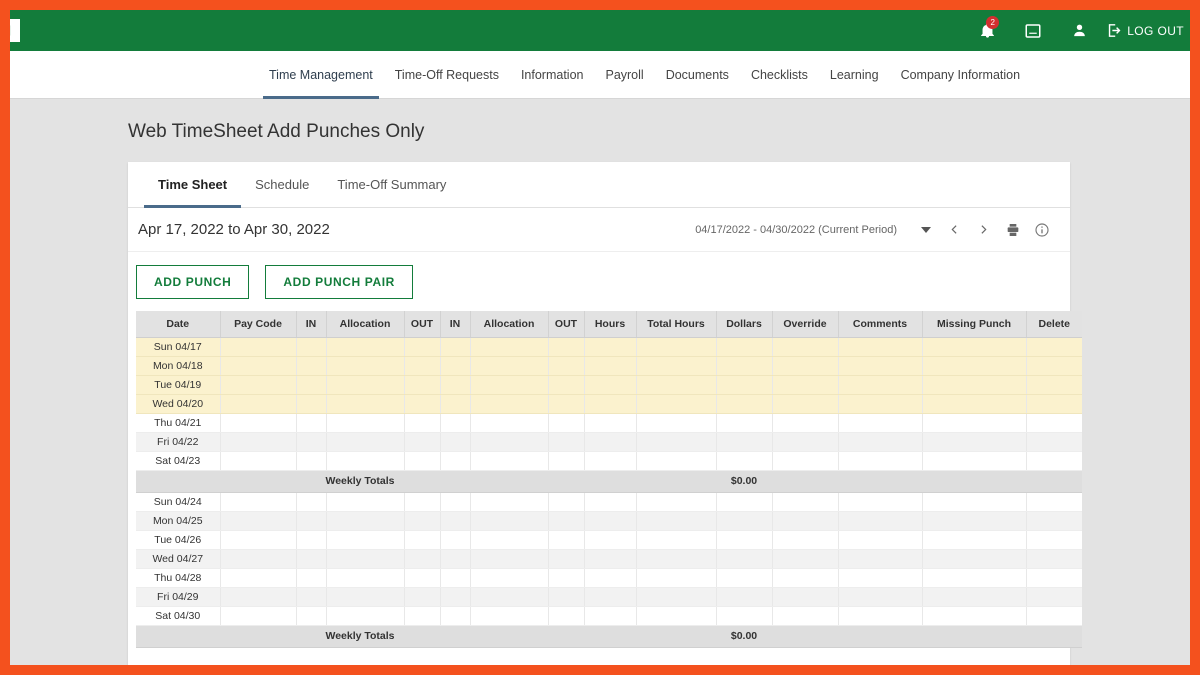  Describe the element at coordinates (954, 230) in the screenshot. I see `previous-period-button` at that location.